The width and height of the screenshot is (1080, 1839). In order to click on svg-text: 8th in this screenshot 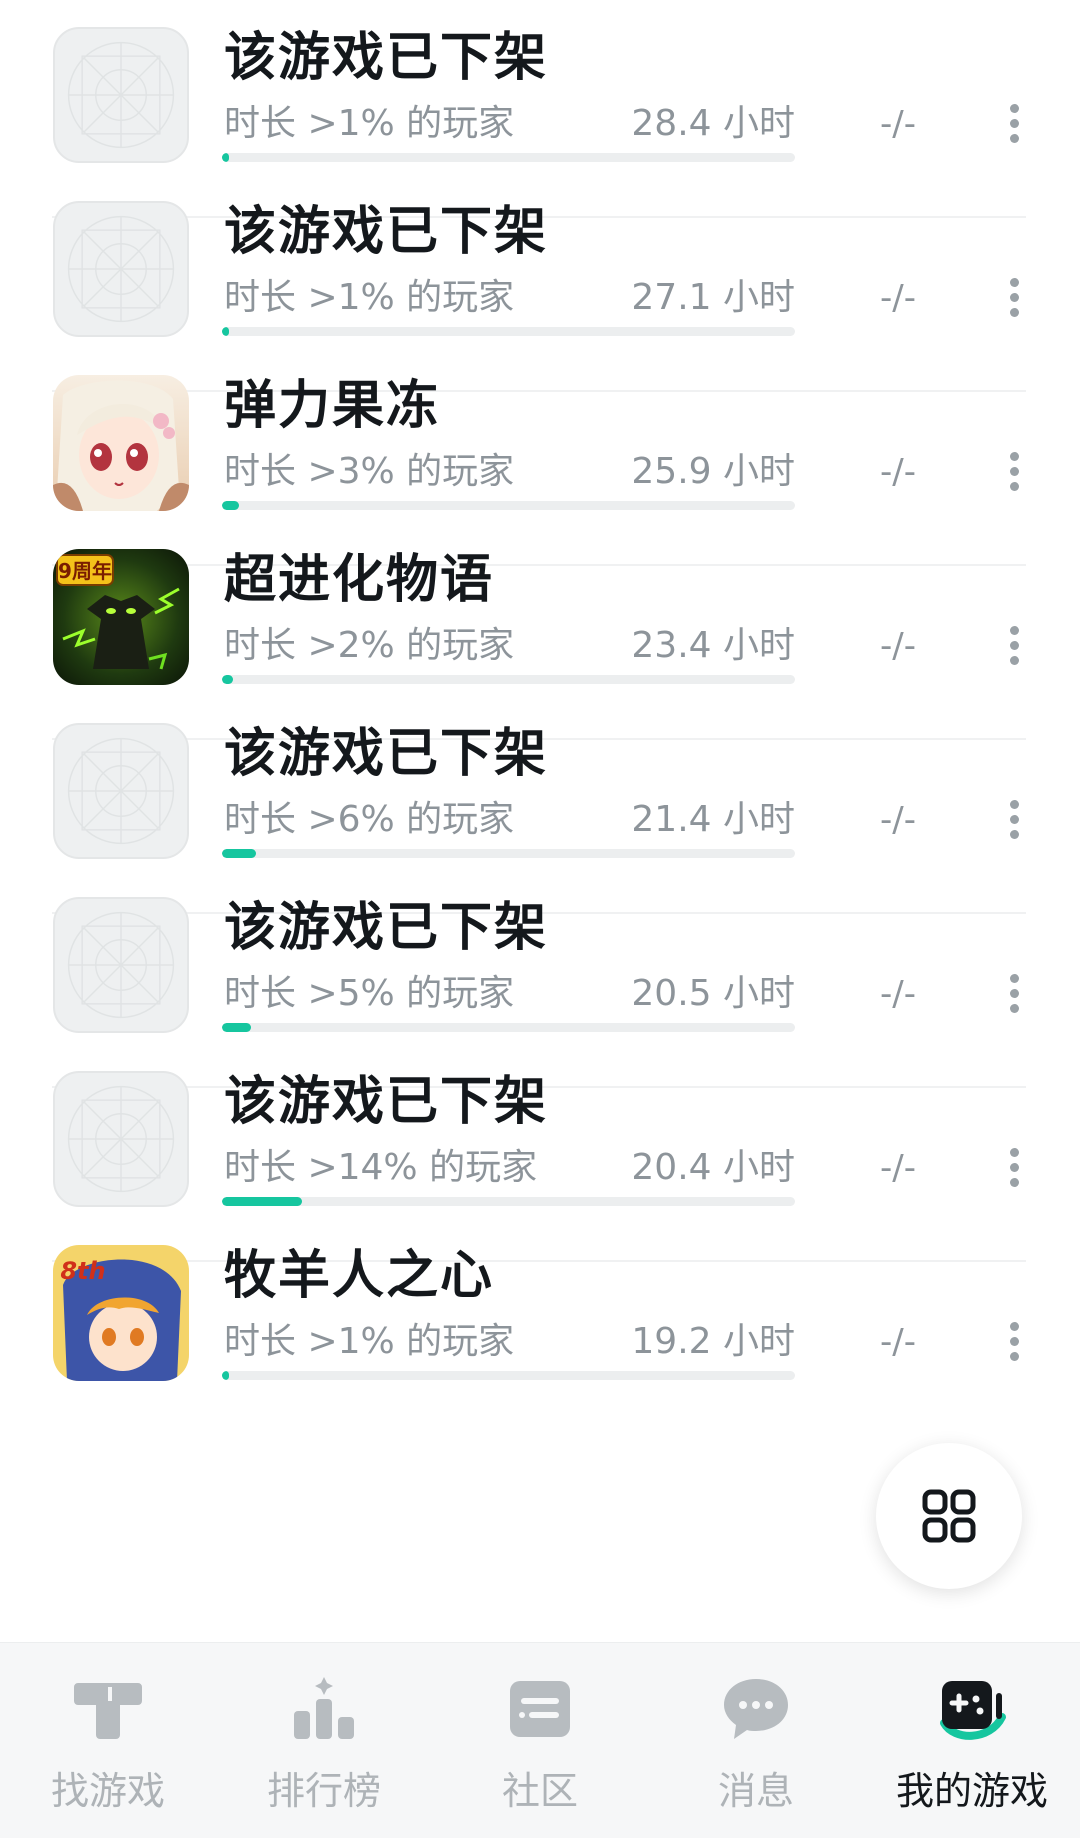, I will do `click(82, 1271)`.